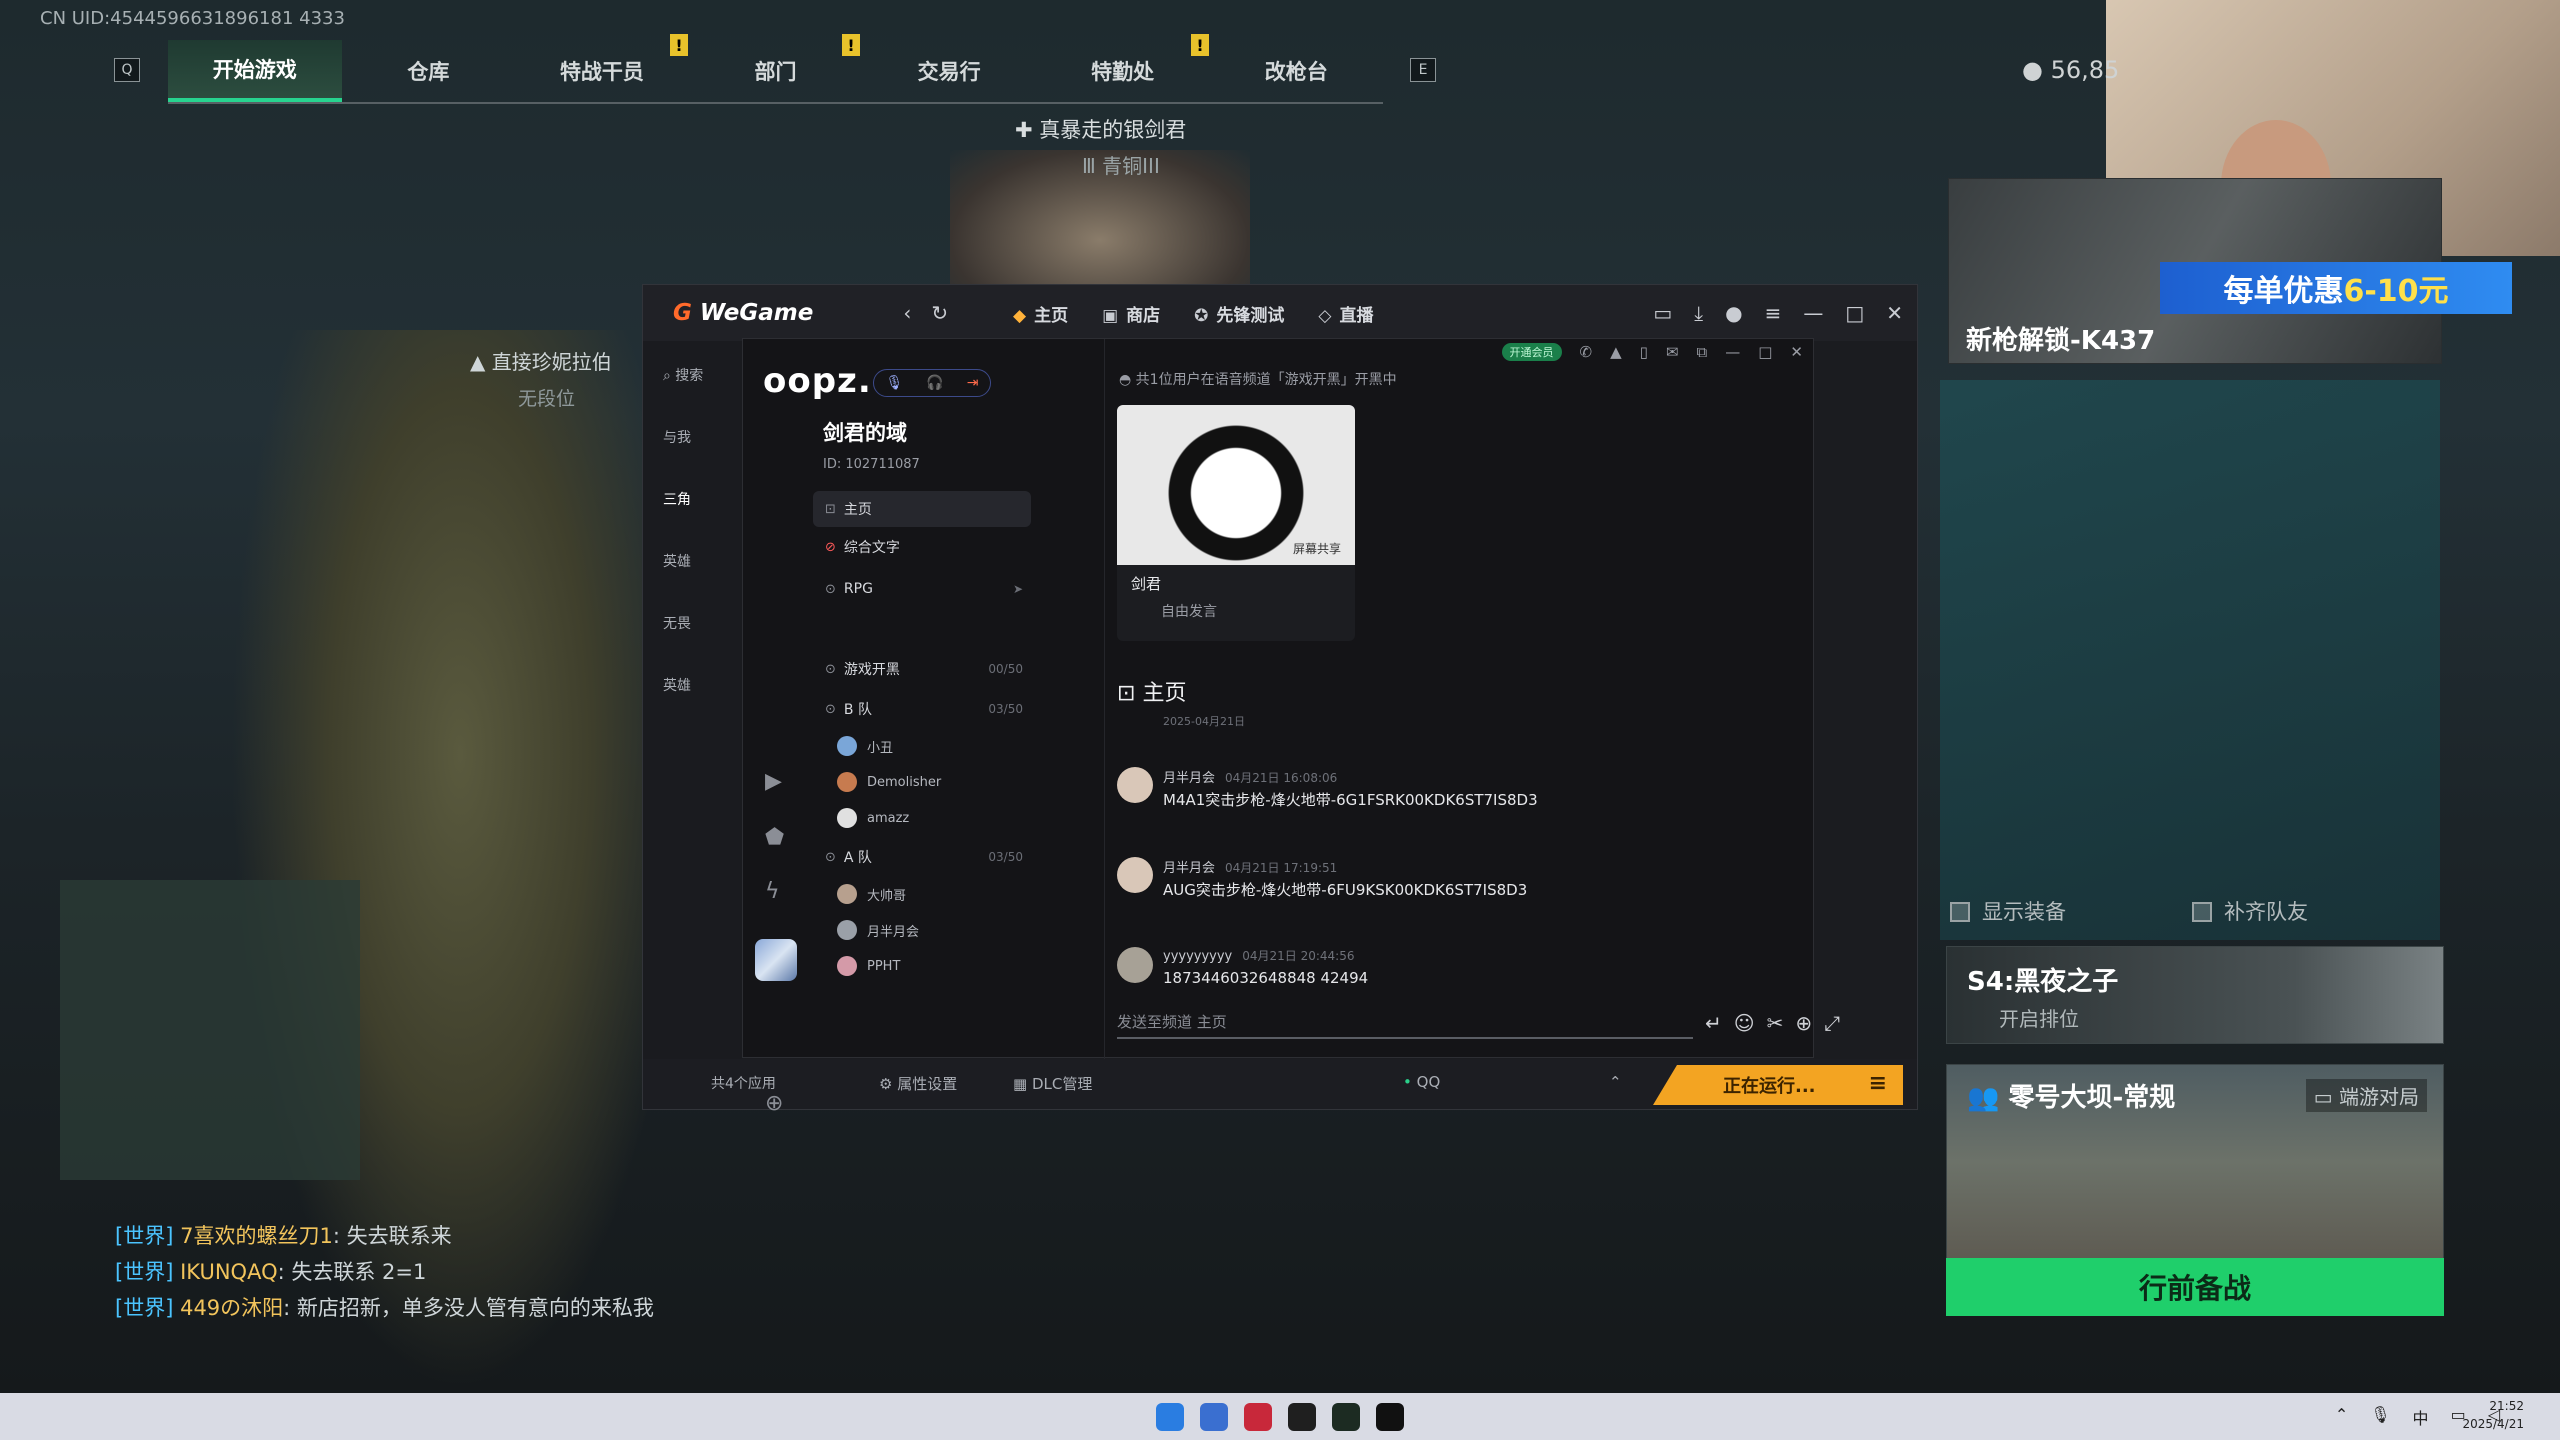 Image resolution: width=2560 pixels, height=1440 pixels. What do you see at coordinates (873, 818) in the screenshot?
I see `member-item: amazz` at bounding box center [873, 818].